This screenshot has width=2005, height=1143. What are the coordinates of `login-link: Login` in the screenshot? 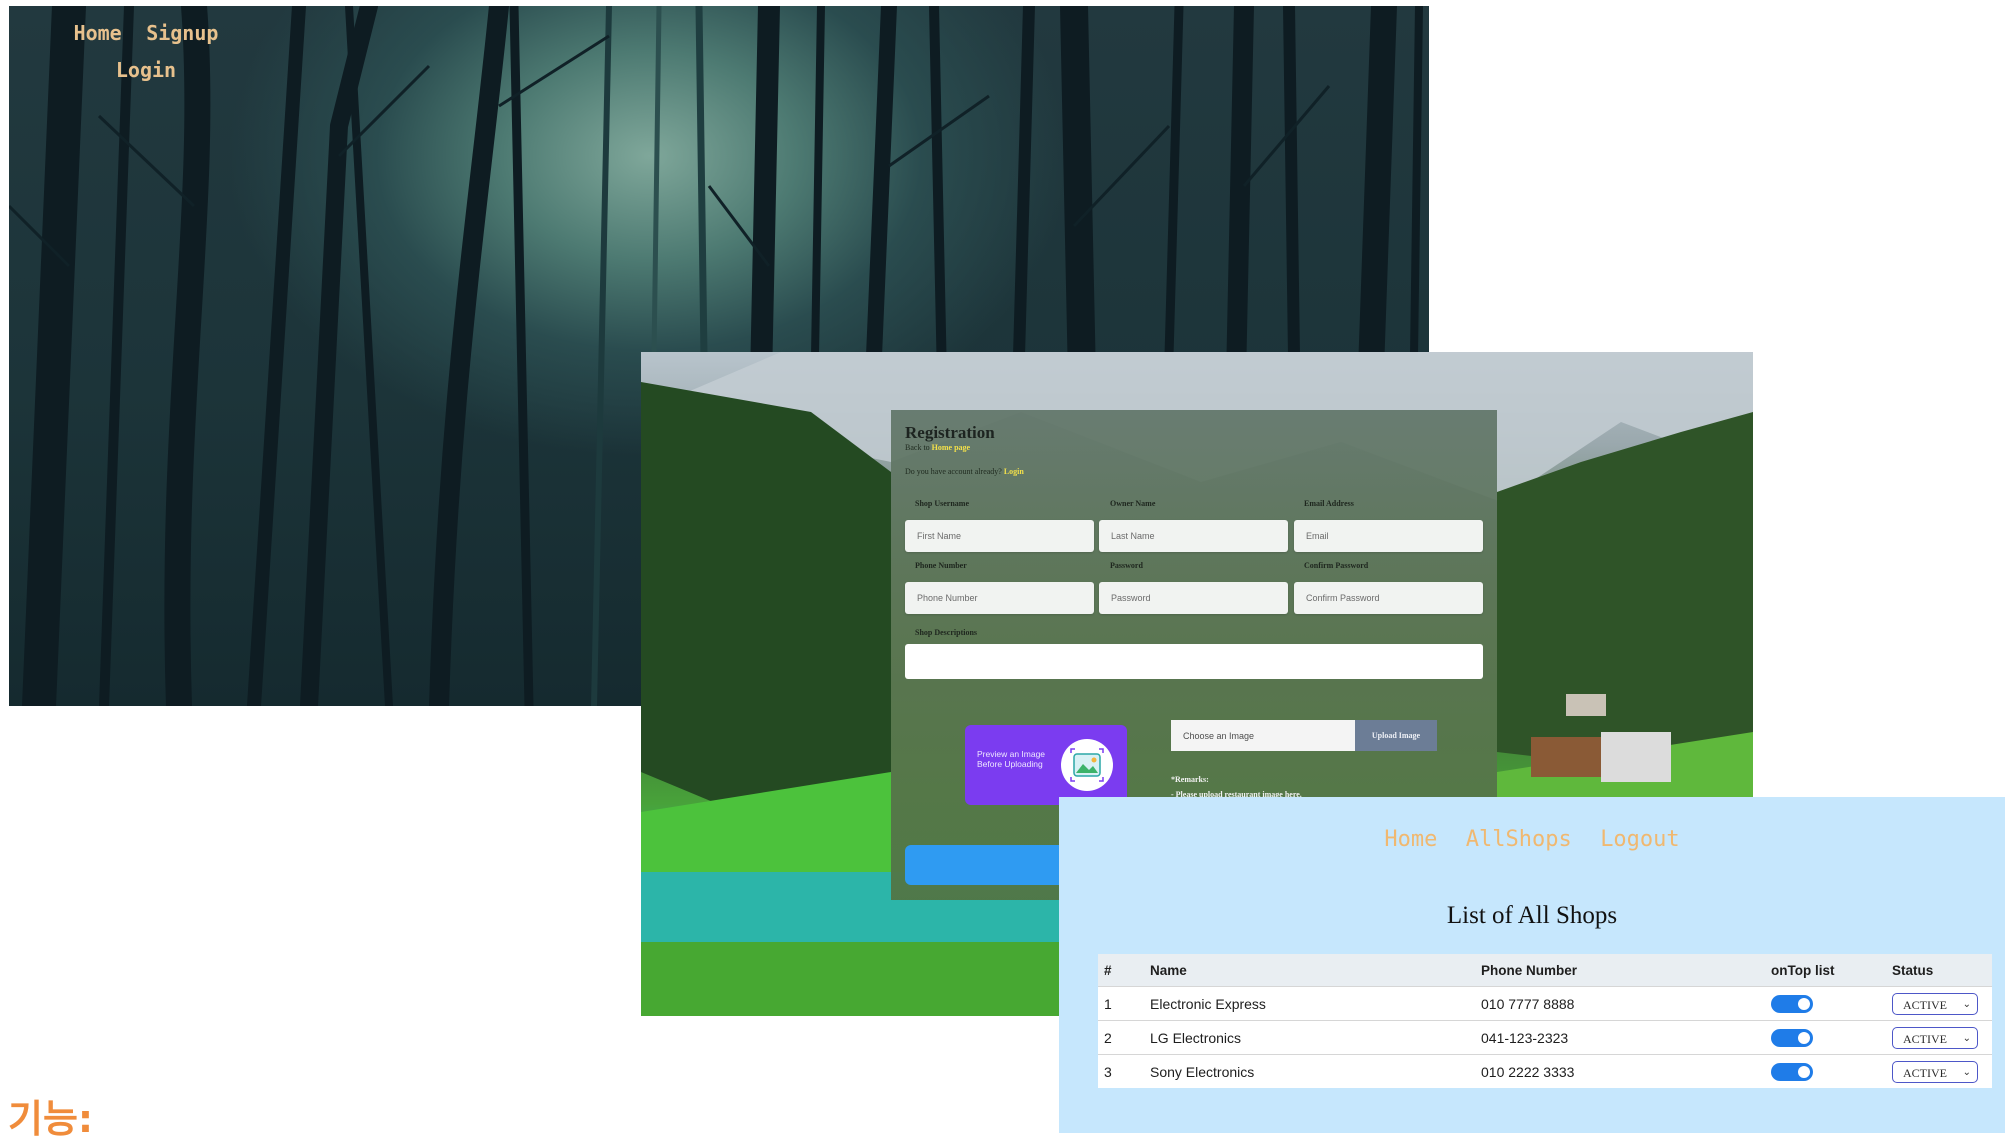 It's located at (1014, 471).